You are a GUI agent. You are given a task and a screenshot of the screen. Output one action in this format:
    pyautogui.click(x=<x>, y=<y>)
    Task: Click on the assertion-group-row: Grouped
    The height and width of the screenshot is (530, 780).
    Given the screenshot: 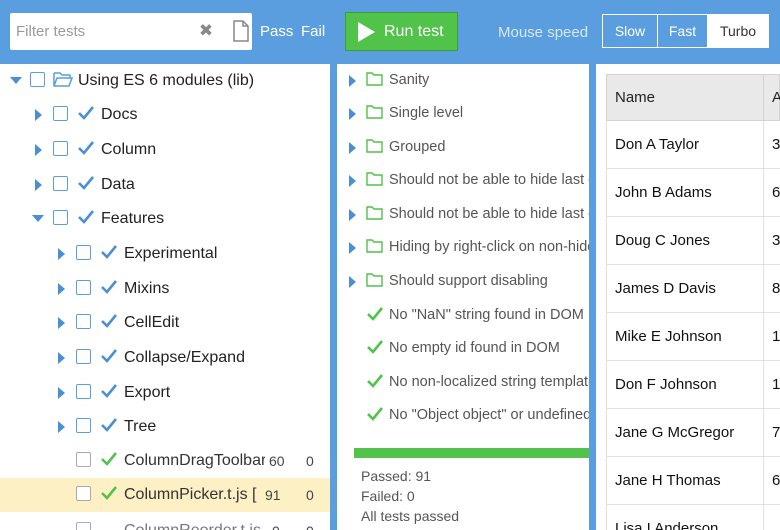 What is the action you would take?
    pyautogui.click(x=463, y=148)
    